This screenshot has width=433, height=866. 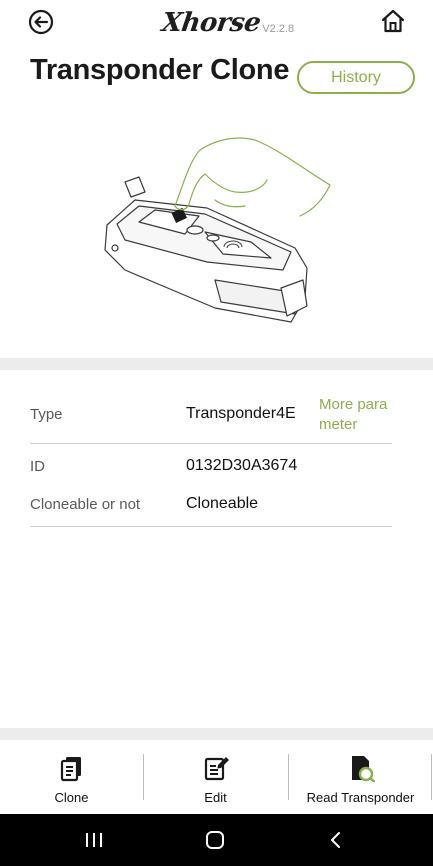 What do you see at coordinates (71, 797) in the screenshot?
I see `clone-label: Clone` at bounding box center [71, 797].